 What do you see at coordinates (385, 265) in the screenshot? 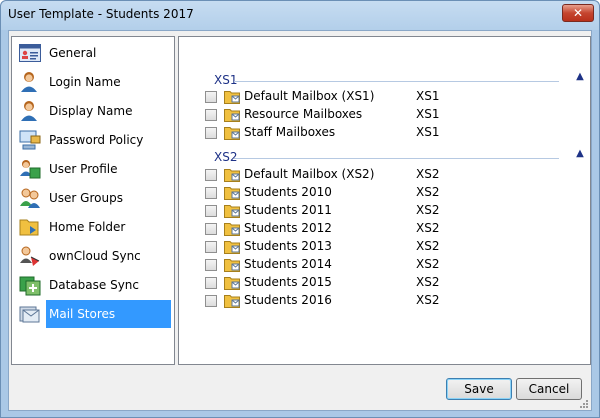
I see `list-item: Students 2014 XS2` at bounding box center [385, 265].